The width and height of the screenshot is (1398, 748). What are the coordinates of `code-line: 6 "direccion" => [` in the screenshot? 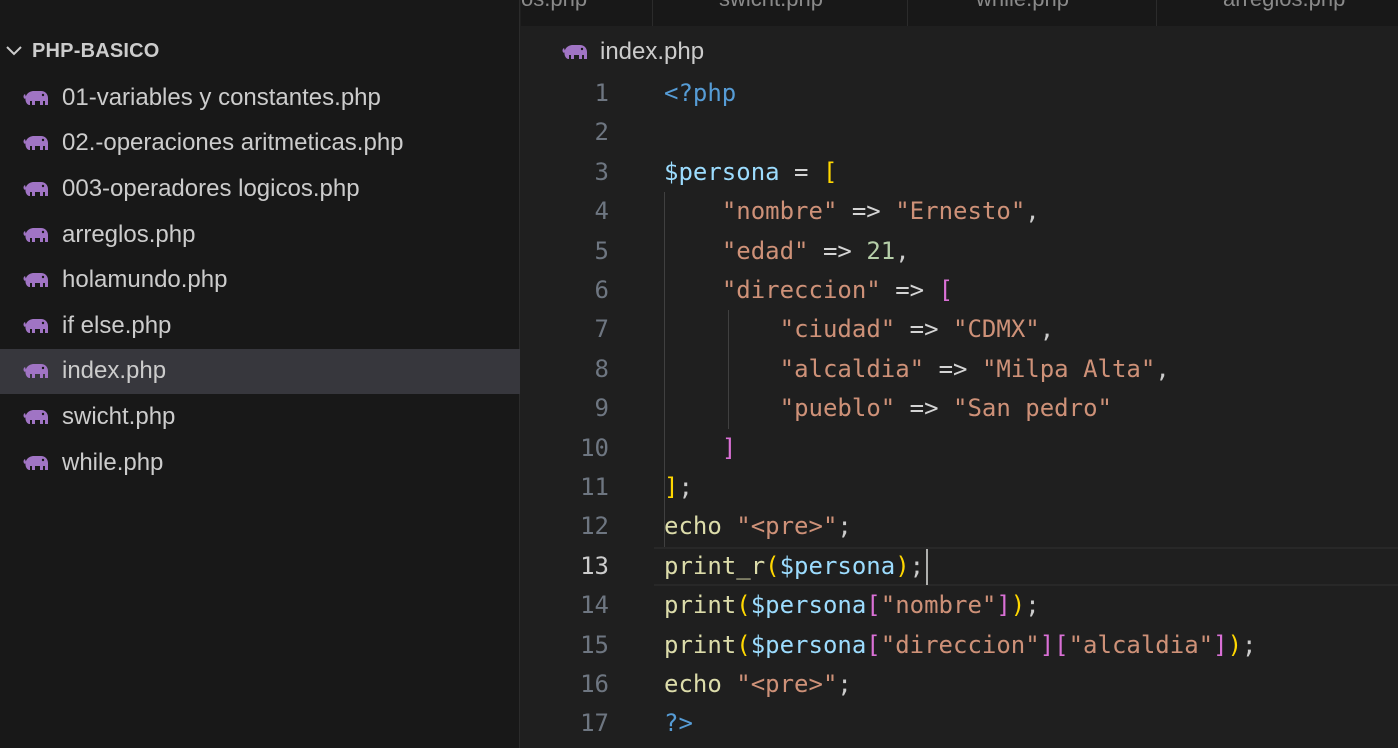 It's located at (959, 290).